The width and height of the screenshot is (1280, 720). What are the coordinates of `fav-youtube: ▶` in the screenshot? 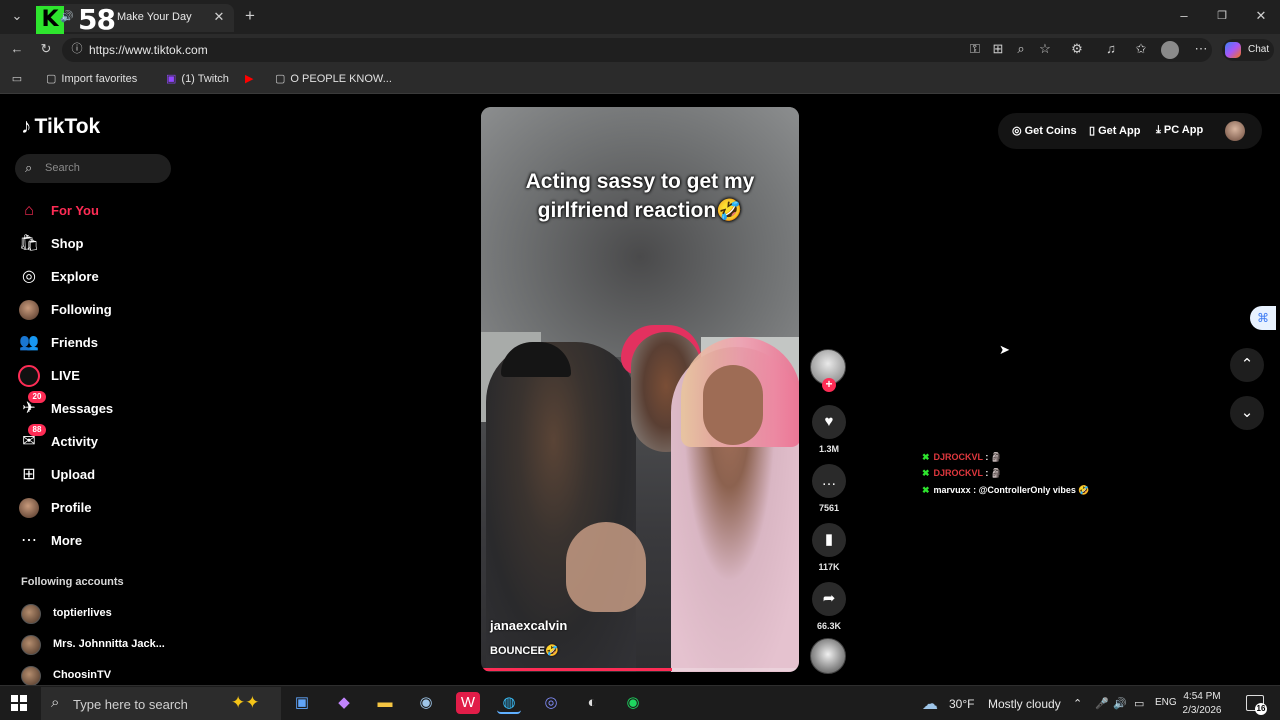 It's located at (249, 78).